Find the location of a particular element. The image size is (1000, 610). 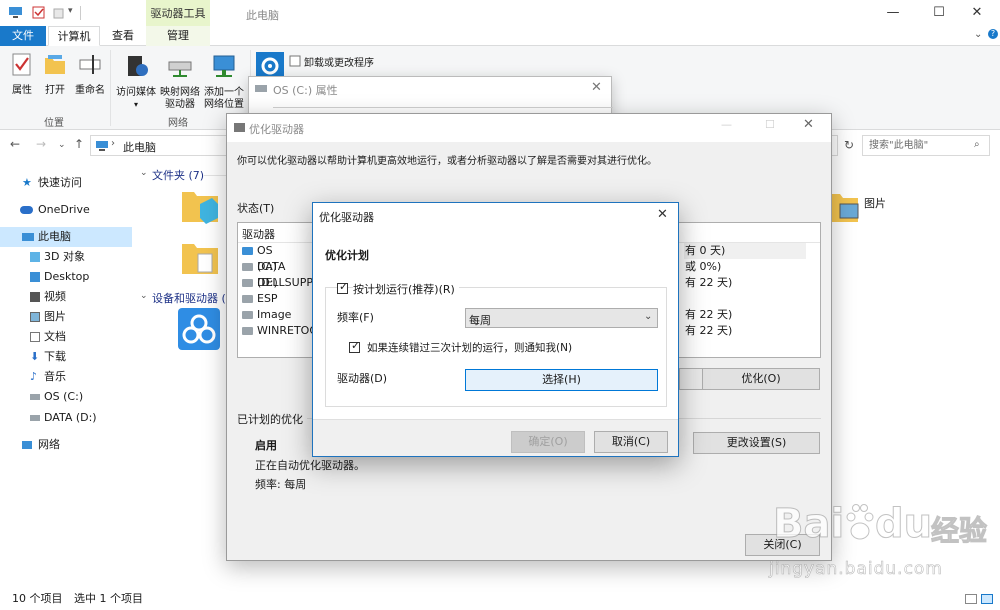

uninstall-icon is located at coordinates (295, 61).